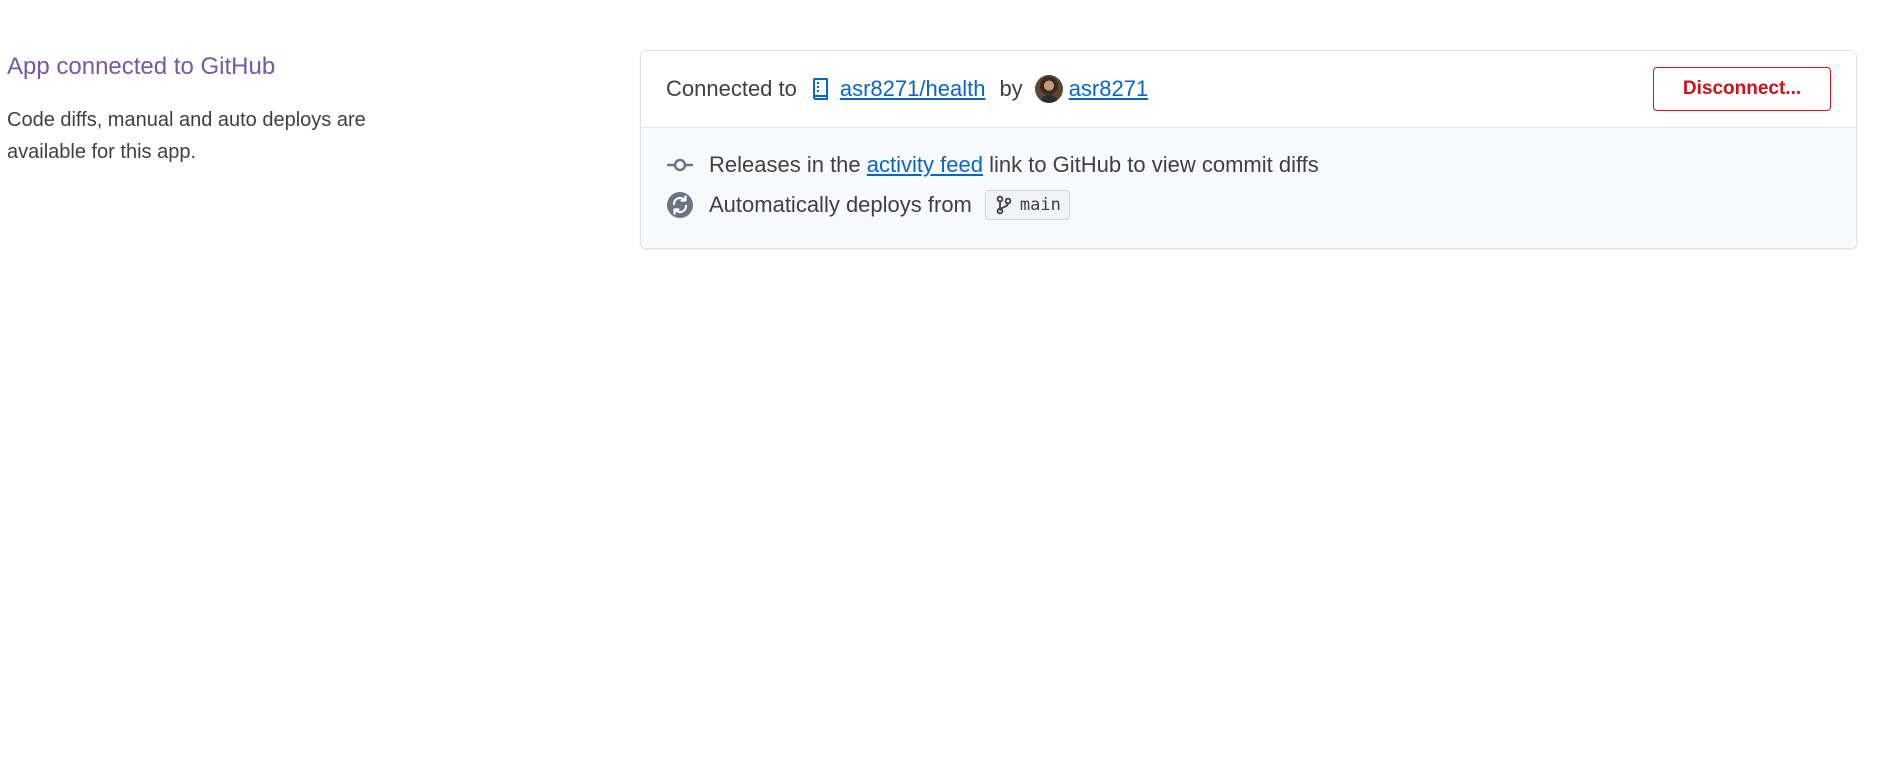  What do you see at coordinates (1248, 205) in the screenshot?
I see `autodeploy-row: Automatically deploys from main` at bounding box center [1248, 205].